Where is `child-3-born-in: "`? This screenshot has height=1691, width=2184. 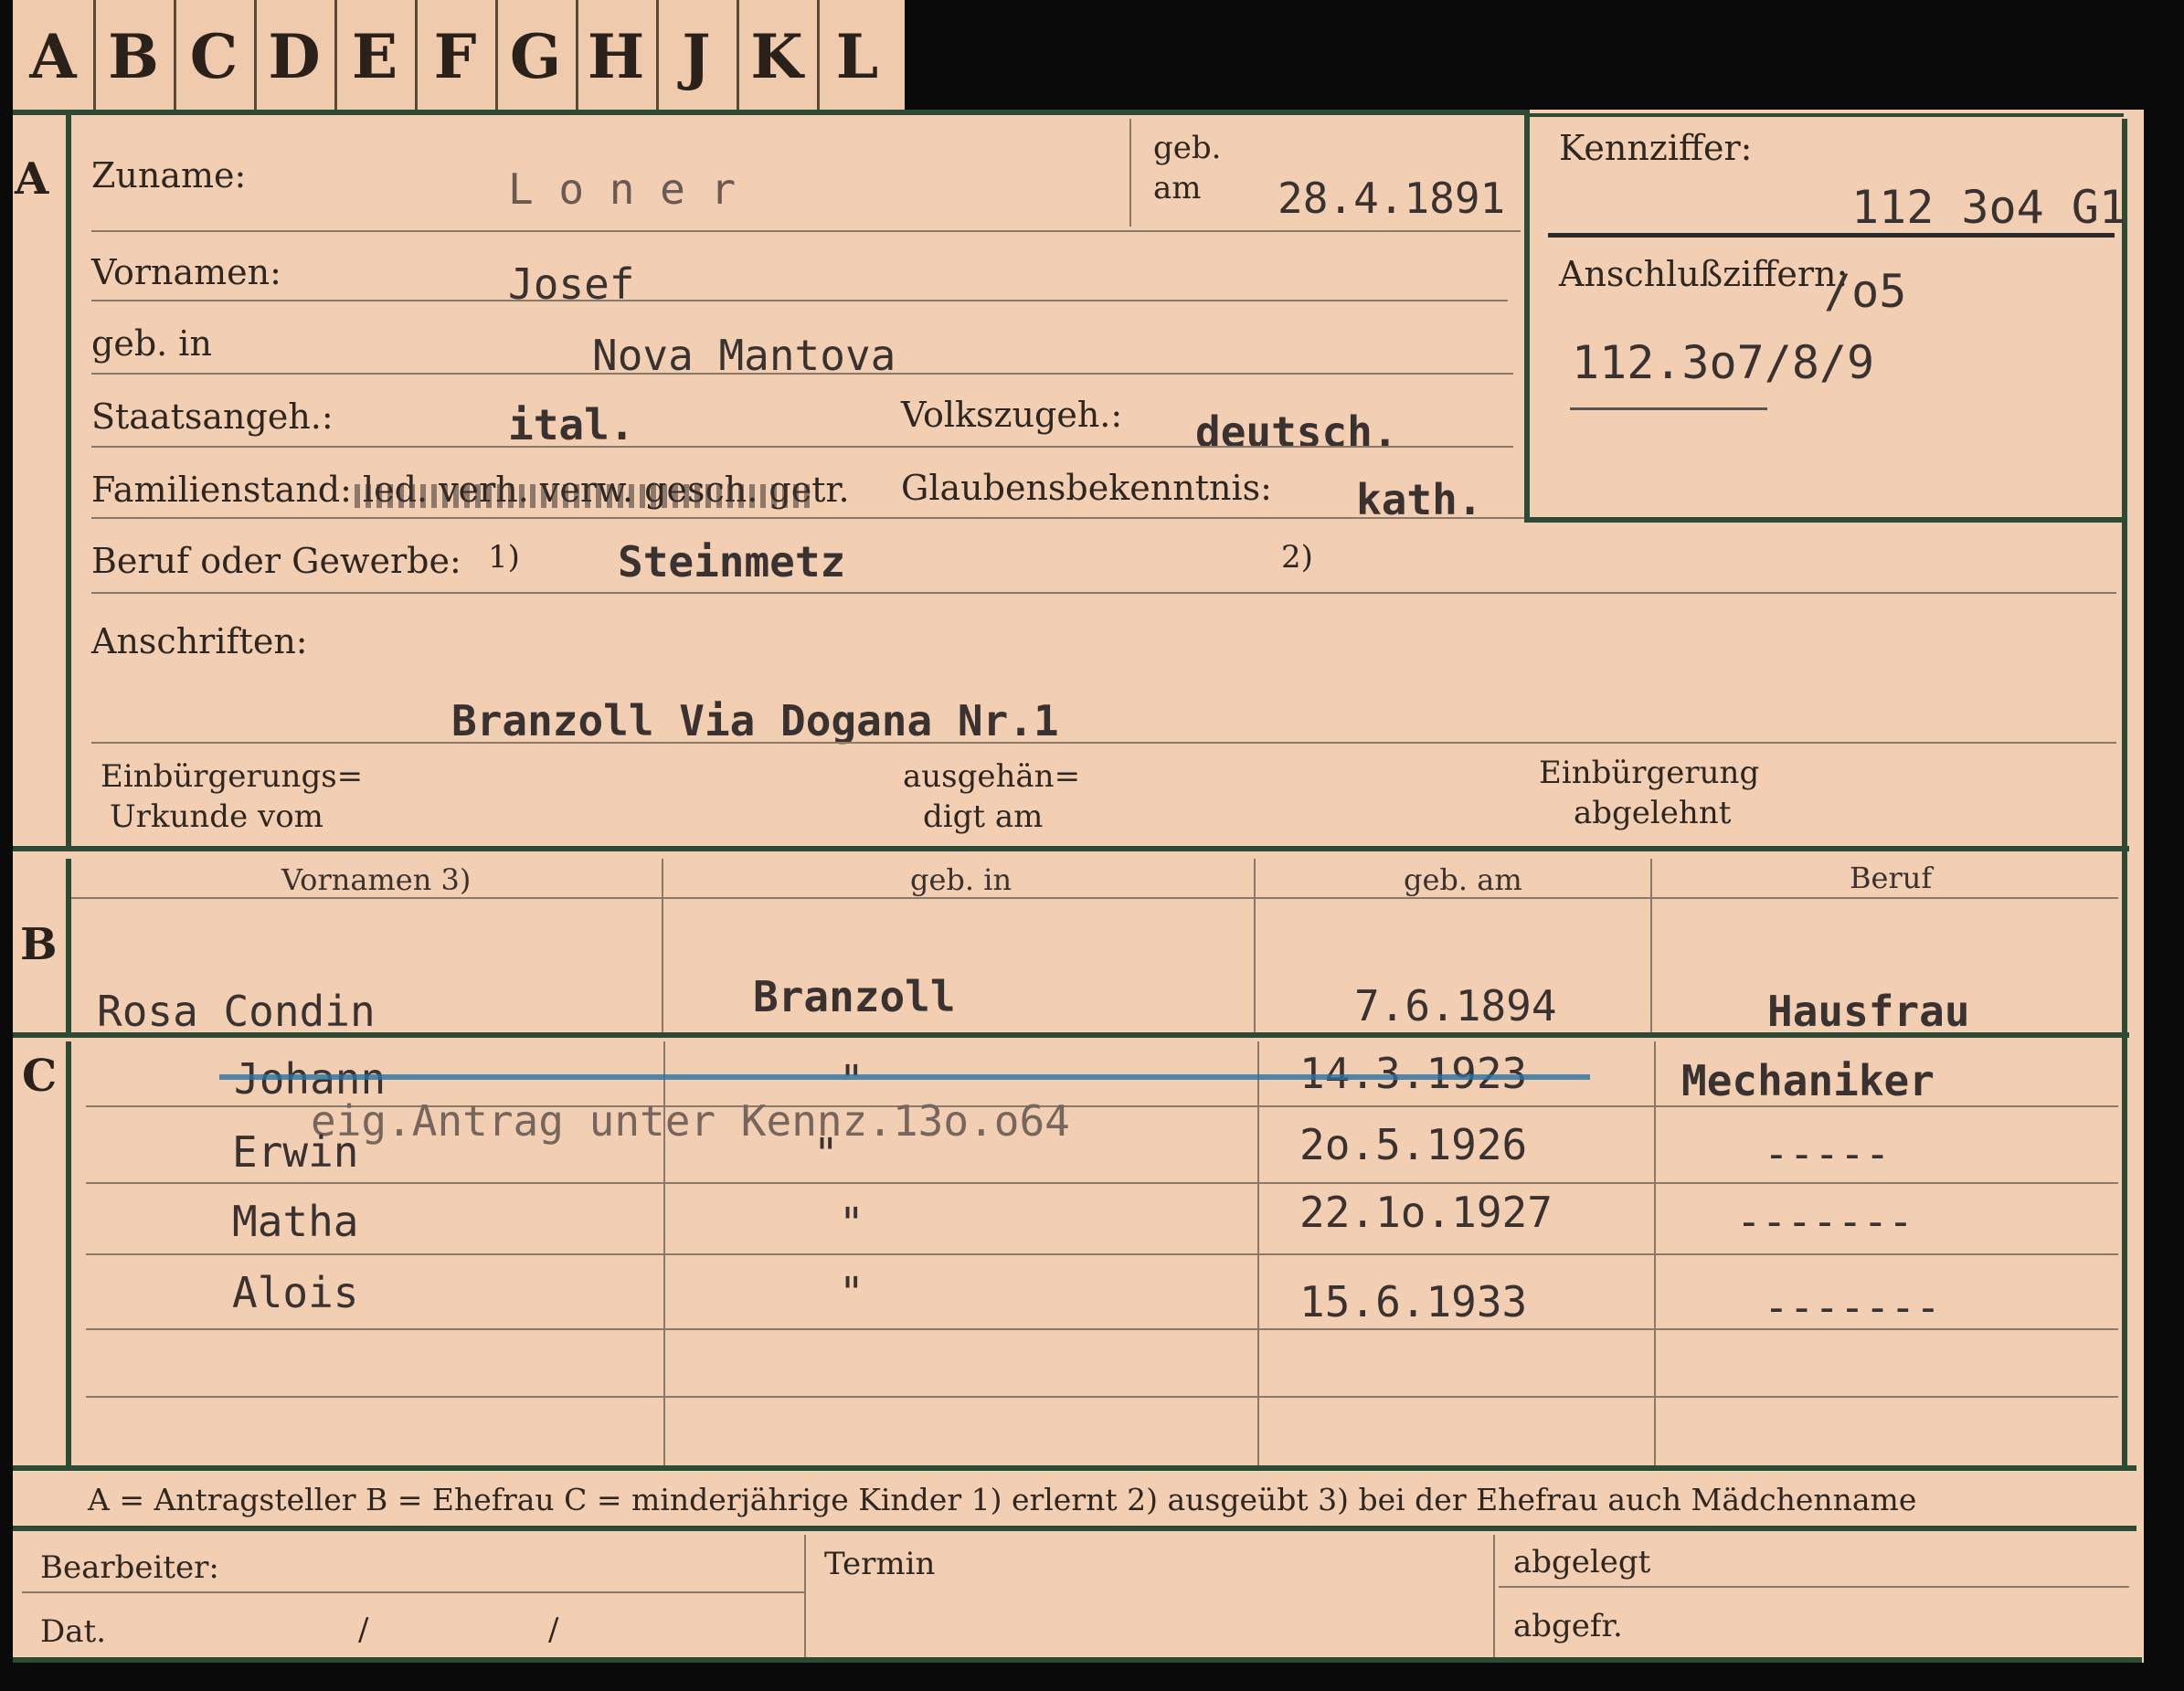 child-3-born-in: " is located at coordinates (851, 1223).